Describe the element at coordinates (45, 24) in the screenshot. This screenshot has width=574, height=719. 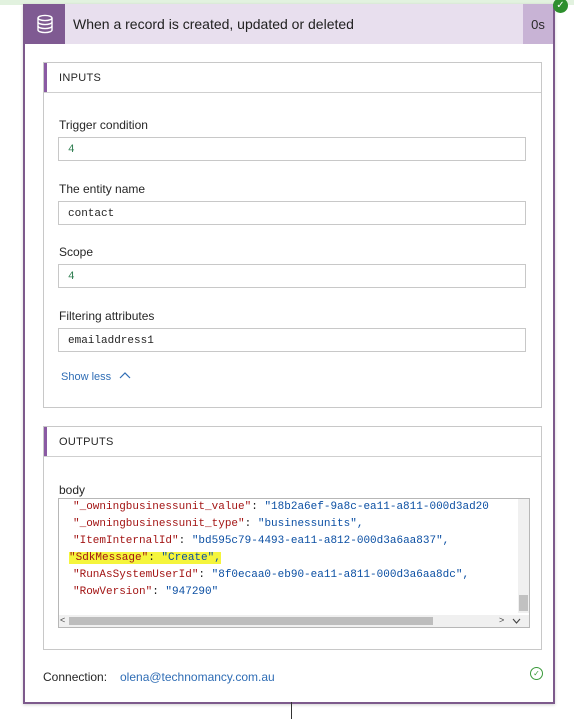
I see `database-icon` at that location.